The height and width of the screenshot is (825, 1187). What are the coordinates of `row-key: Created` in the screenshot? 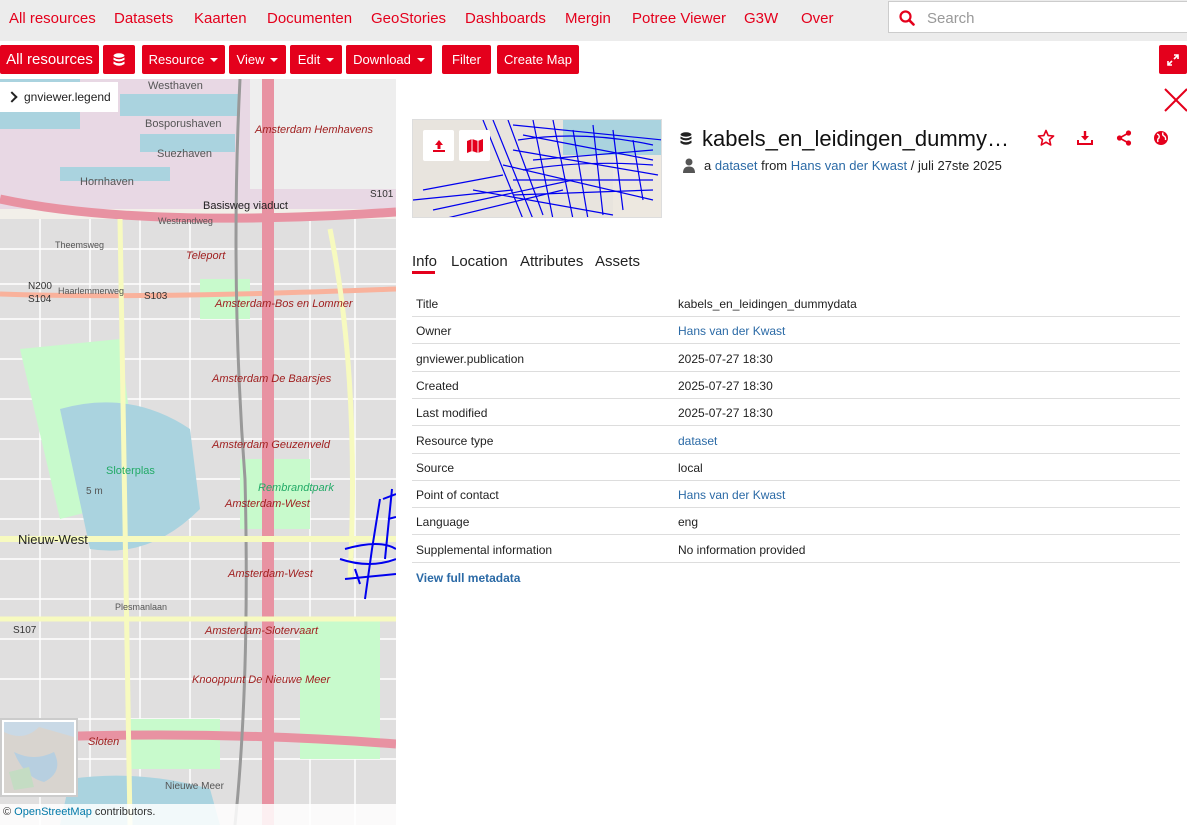 It's located at (437, 385).